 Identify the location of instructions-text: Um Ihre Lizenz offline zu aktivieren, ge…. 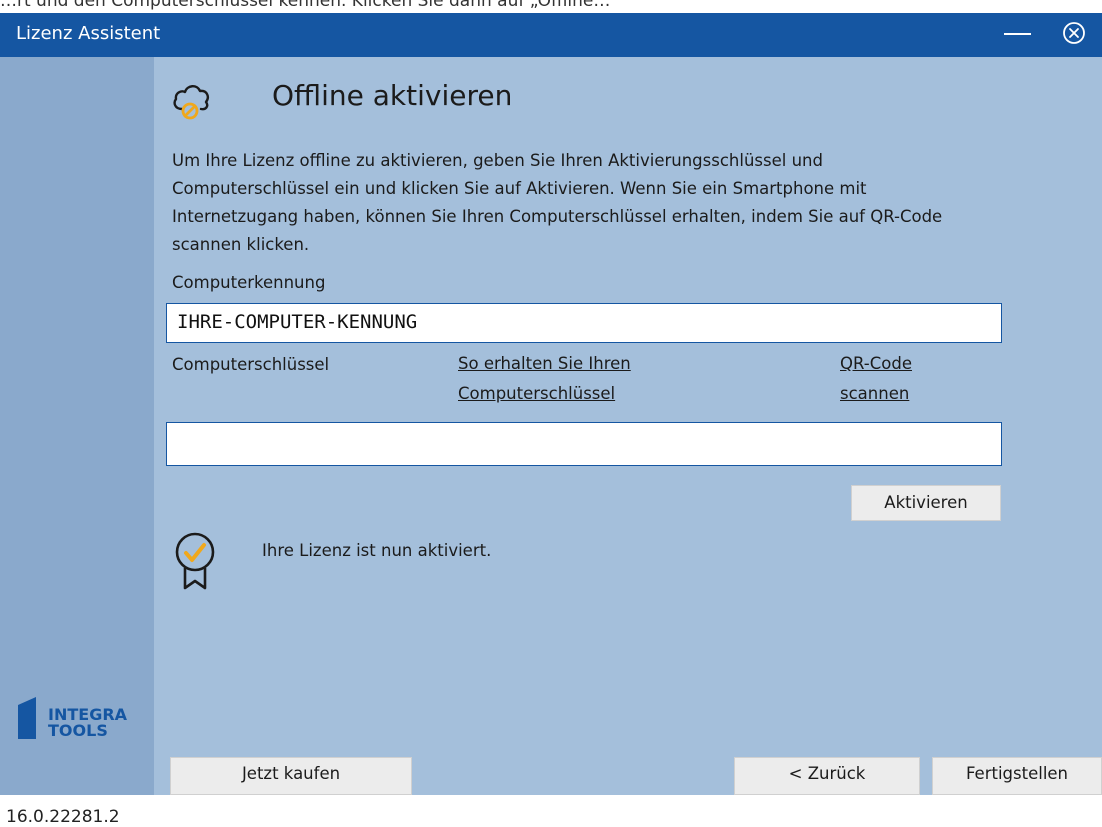
(557, 202).